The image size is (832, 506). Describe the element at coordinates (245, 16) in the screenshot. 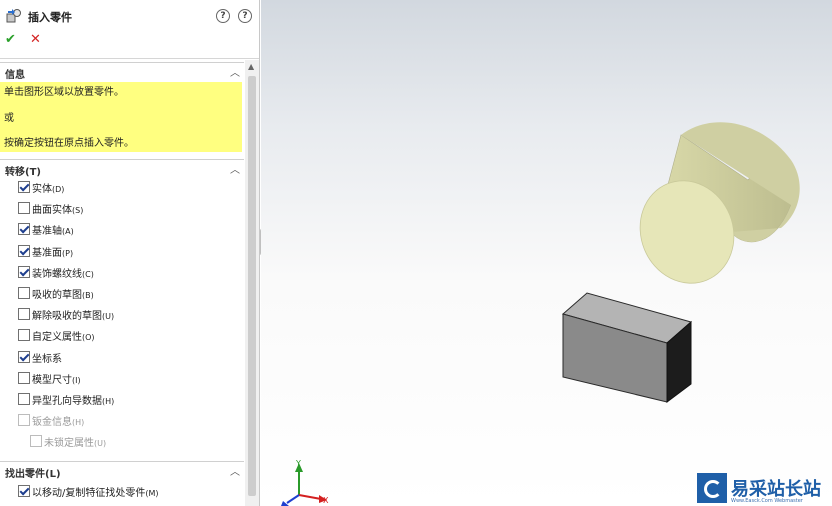

I see `help-icon: ?` at that location.